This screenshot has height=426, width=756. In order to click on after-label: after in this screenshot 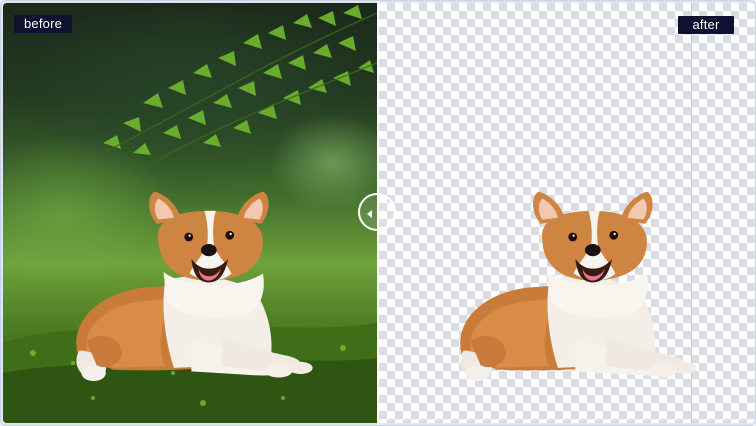, I will do `click(706, 25)`.